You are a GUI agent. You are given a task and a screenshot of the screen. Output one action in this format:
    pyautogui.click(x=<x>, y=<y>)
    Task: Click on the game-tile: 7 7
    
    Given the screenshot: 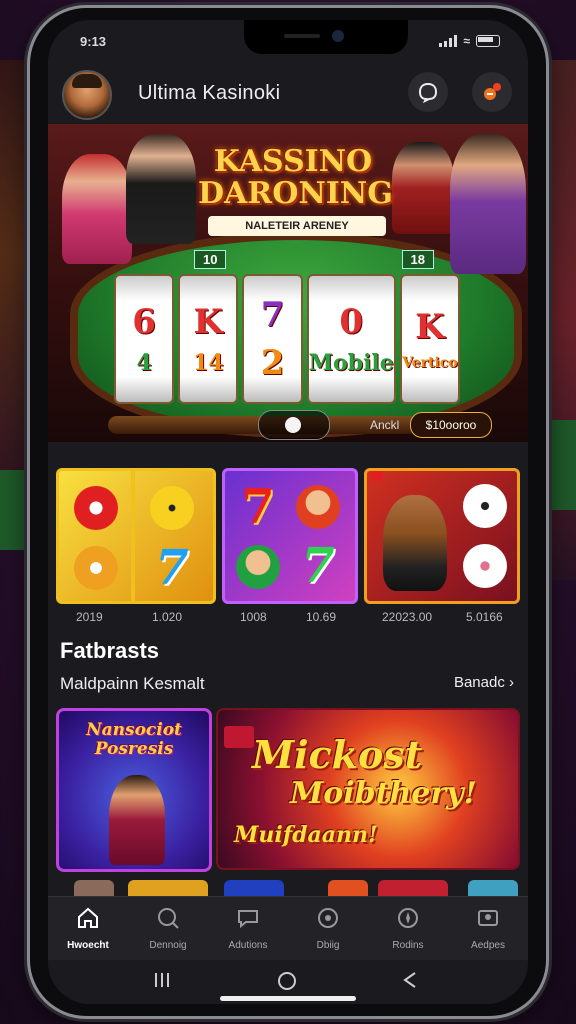 What is the action you would take?
    pyautogui.click(x=290, y=536)
    